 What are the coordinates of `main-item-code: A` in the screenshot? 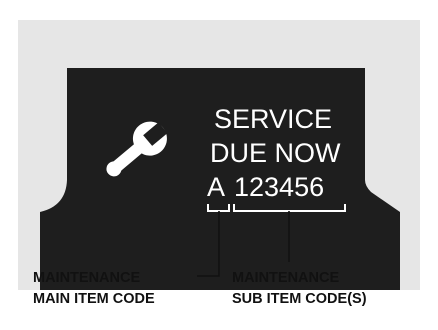 It's located at (216, 187).